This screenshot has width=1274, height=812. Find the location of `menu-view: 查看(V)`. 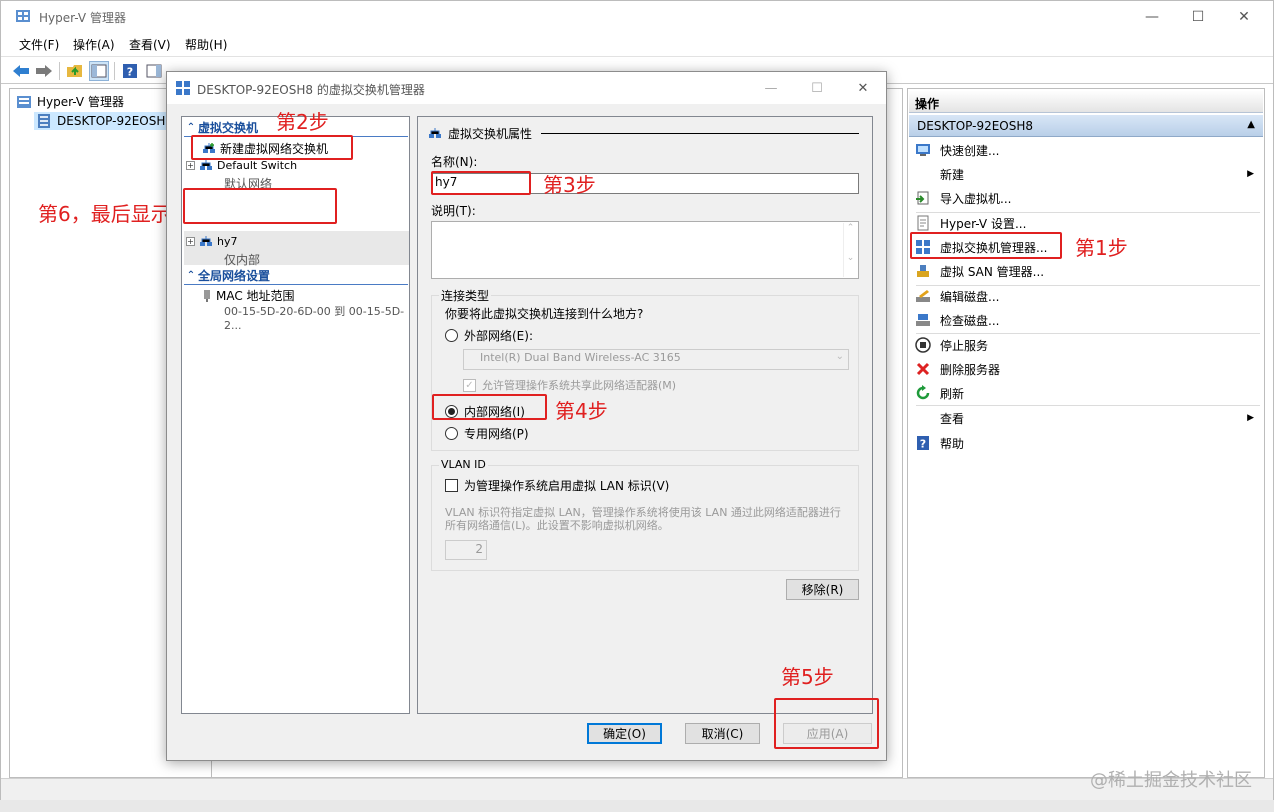

menu-view: 查看(V) is located at coordinates (150, 44).